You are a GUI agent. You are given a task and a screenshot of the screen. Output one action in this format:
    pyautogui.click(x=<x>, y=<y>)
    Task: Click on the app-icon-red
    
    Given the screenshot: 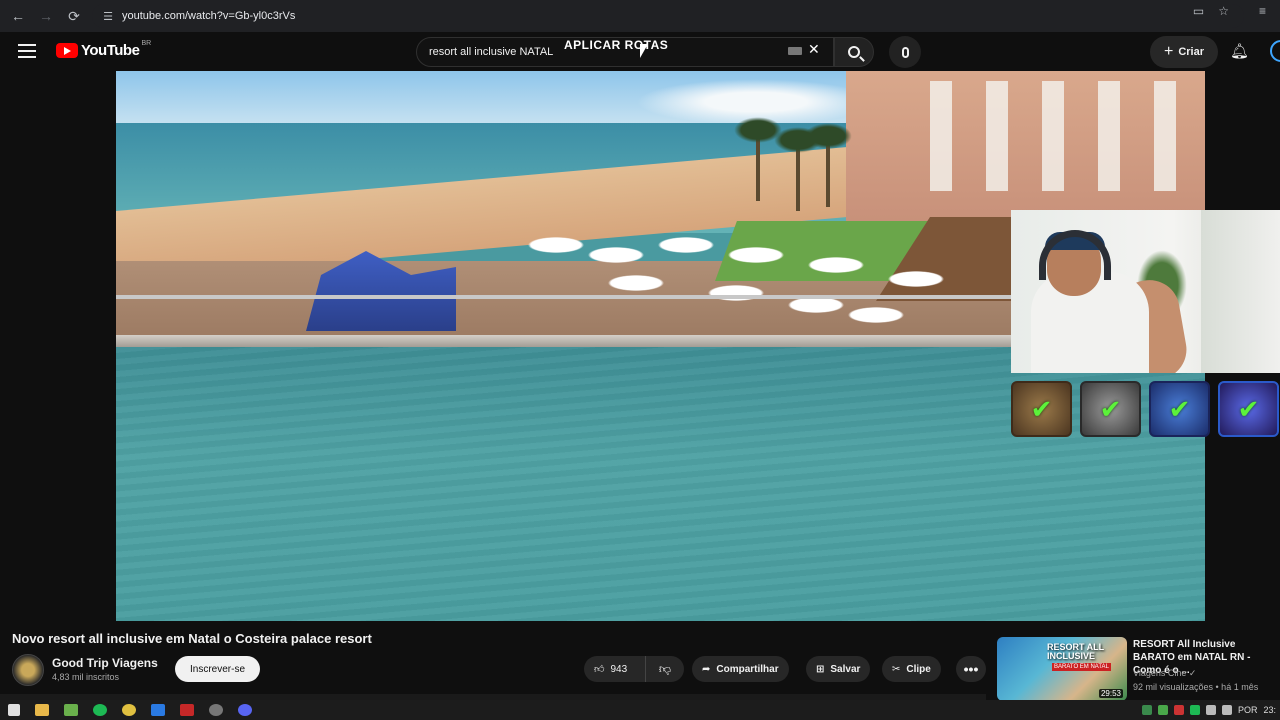 What is the action you would take?
    pyautogui.click(x=187, y=710)
    